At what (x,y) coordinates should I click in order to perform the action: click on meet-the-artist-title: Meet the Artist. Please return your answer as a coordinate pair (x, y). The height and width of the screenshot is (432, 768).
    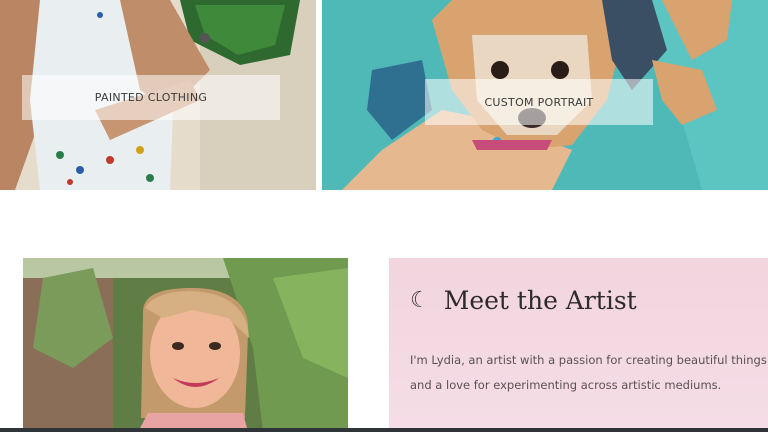
    Looking at the image, I should click on (540, 300).